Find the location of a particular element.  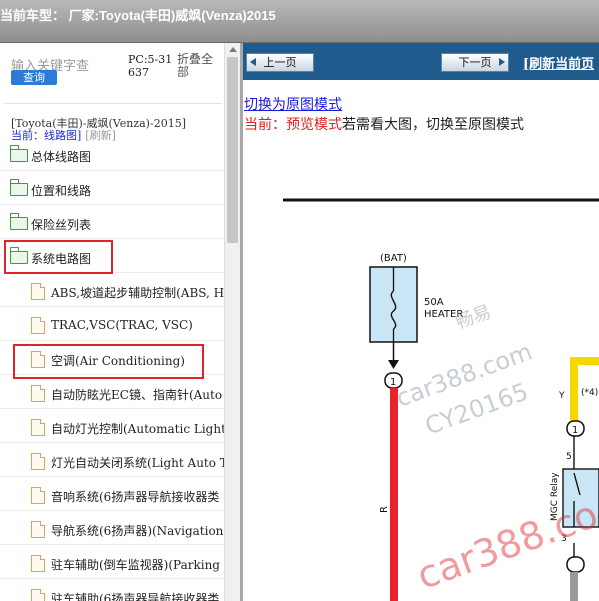

fuse-rating: 50A is located at coordinates (434, 302).